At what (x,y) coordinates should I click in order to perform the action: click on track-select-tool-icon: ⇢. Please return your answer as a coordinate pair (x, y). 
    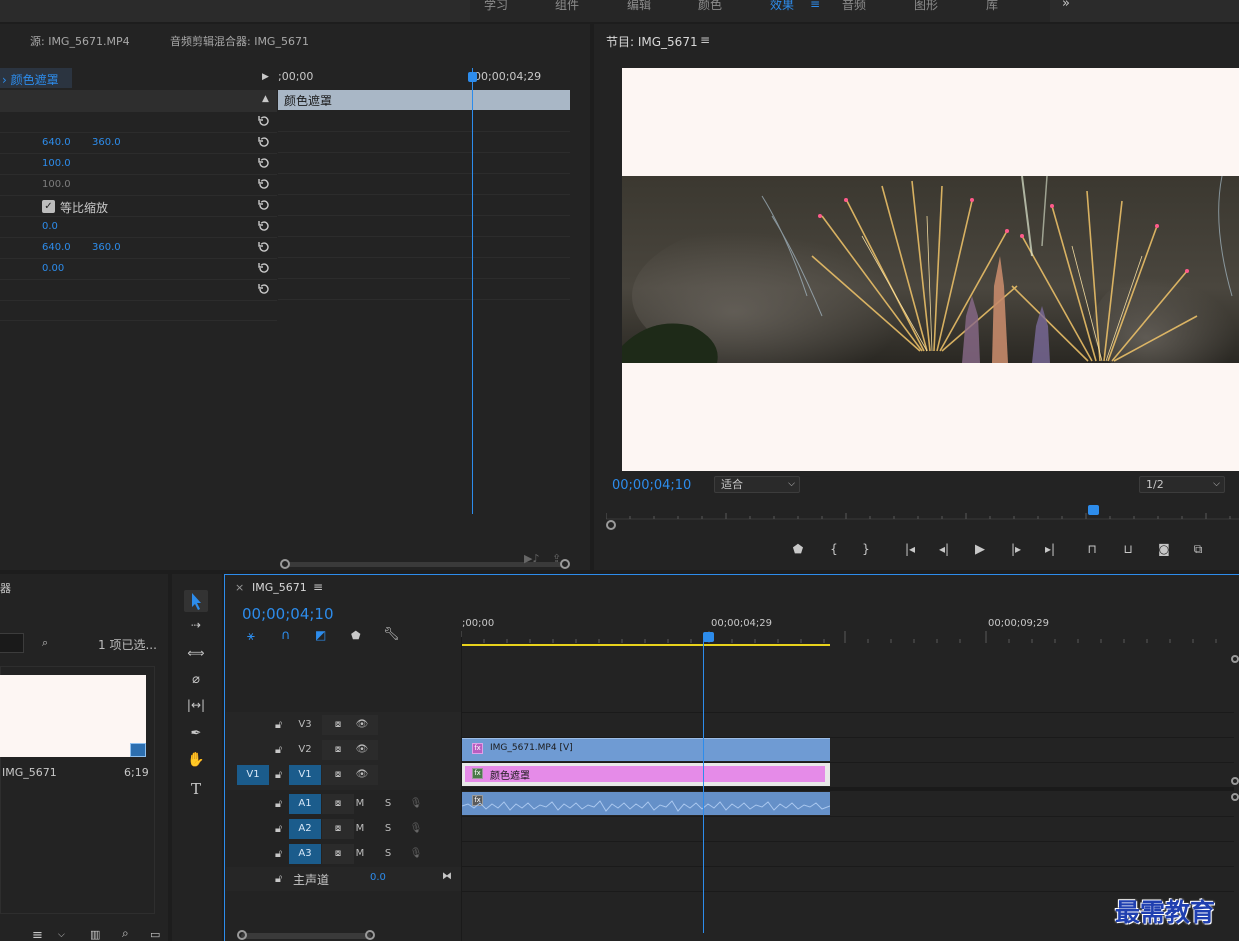
    Looking at the image, I should click on (196, 629).